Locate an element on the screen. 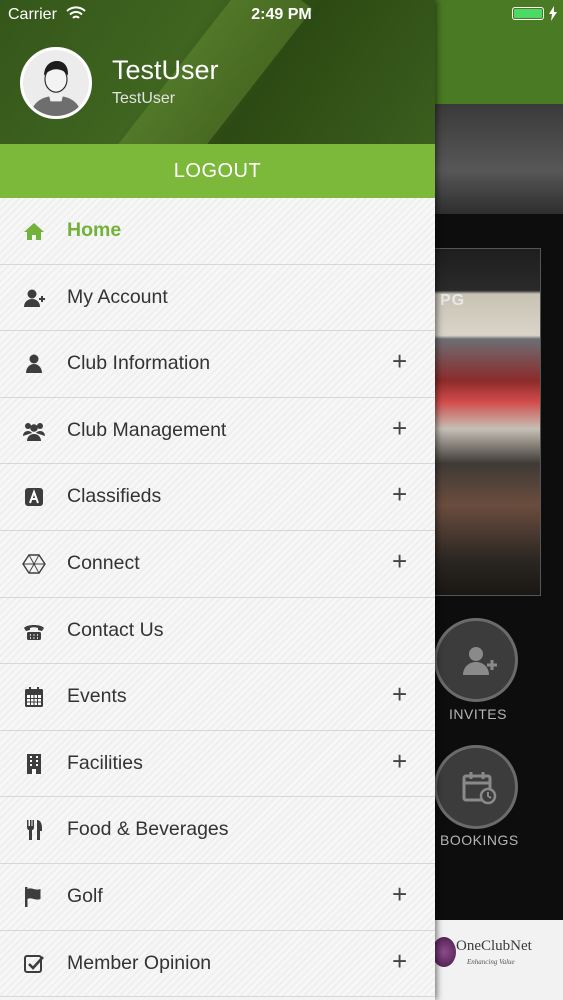 This screenshot has width=563, height=1000. building-icon is located at coordinates (34, 764).